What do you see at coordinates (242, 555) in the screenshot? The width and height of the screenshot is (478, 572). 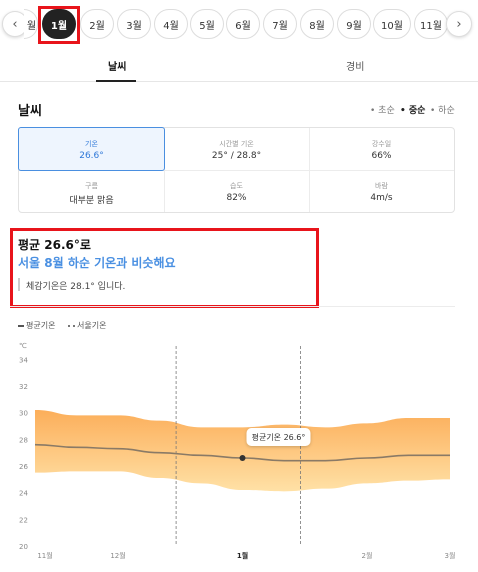 I see `x-tick-label: 1월` at bounding box center [242, 555].